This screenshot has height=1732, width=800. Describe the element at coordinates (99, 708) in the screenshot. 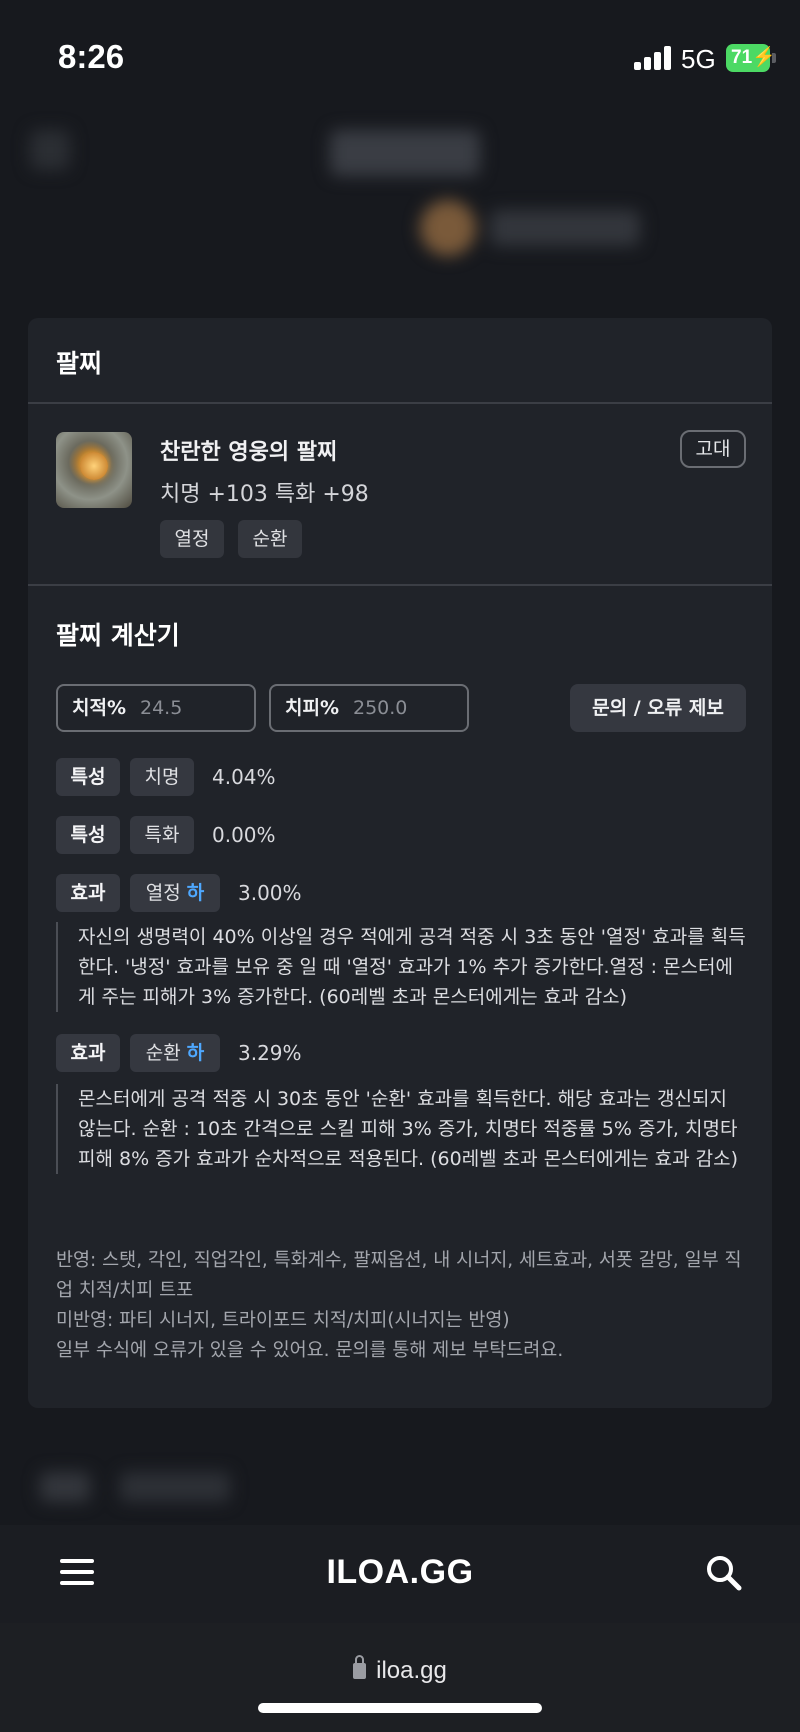

I see `crit-rate-label: 치적%` at that location.